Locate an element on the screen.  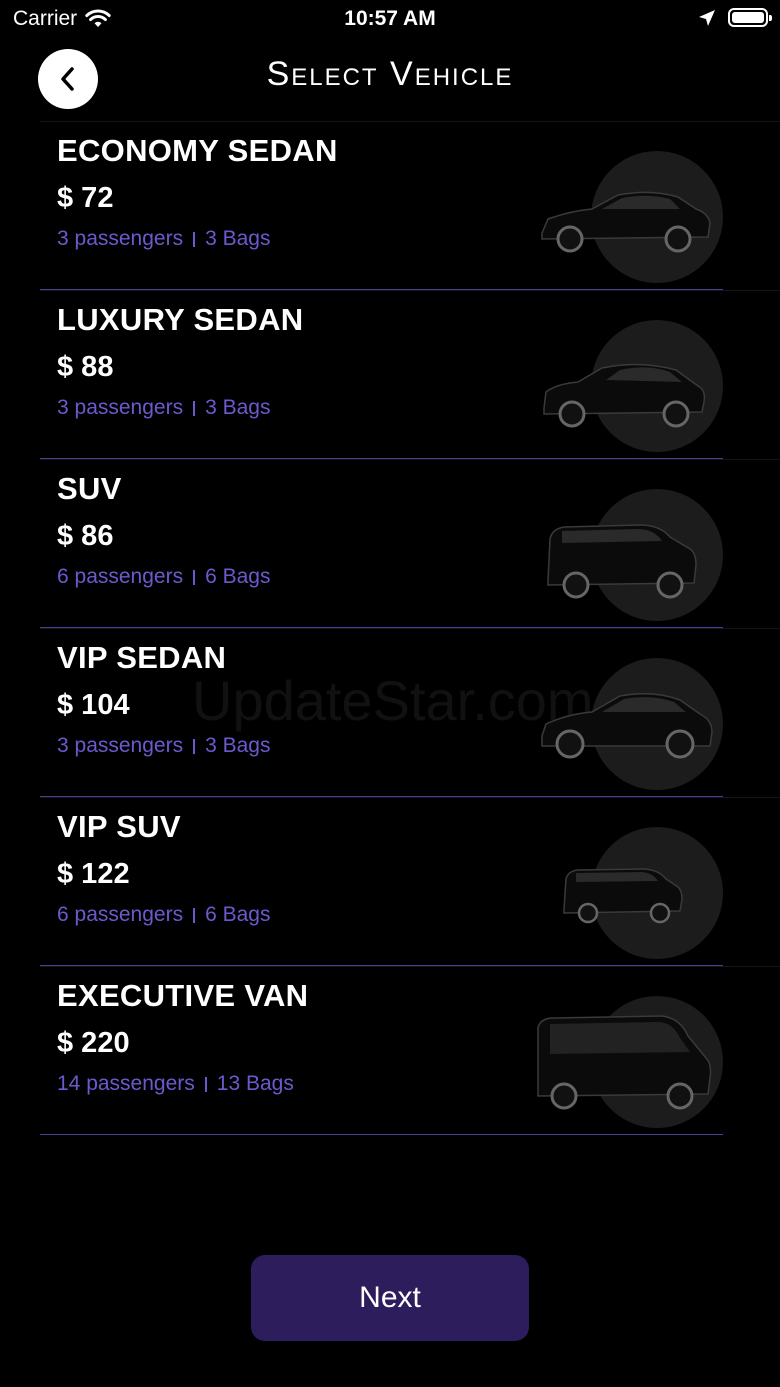
vehicle-price: $ 104 is located at coordinates (93, 705).